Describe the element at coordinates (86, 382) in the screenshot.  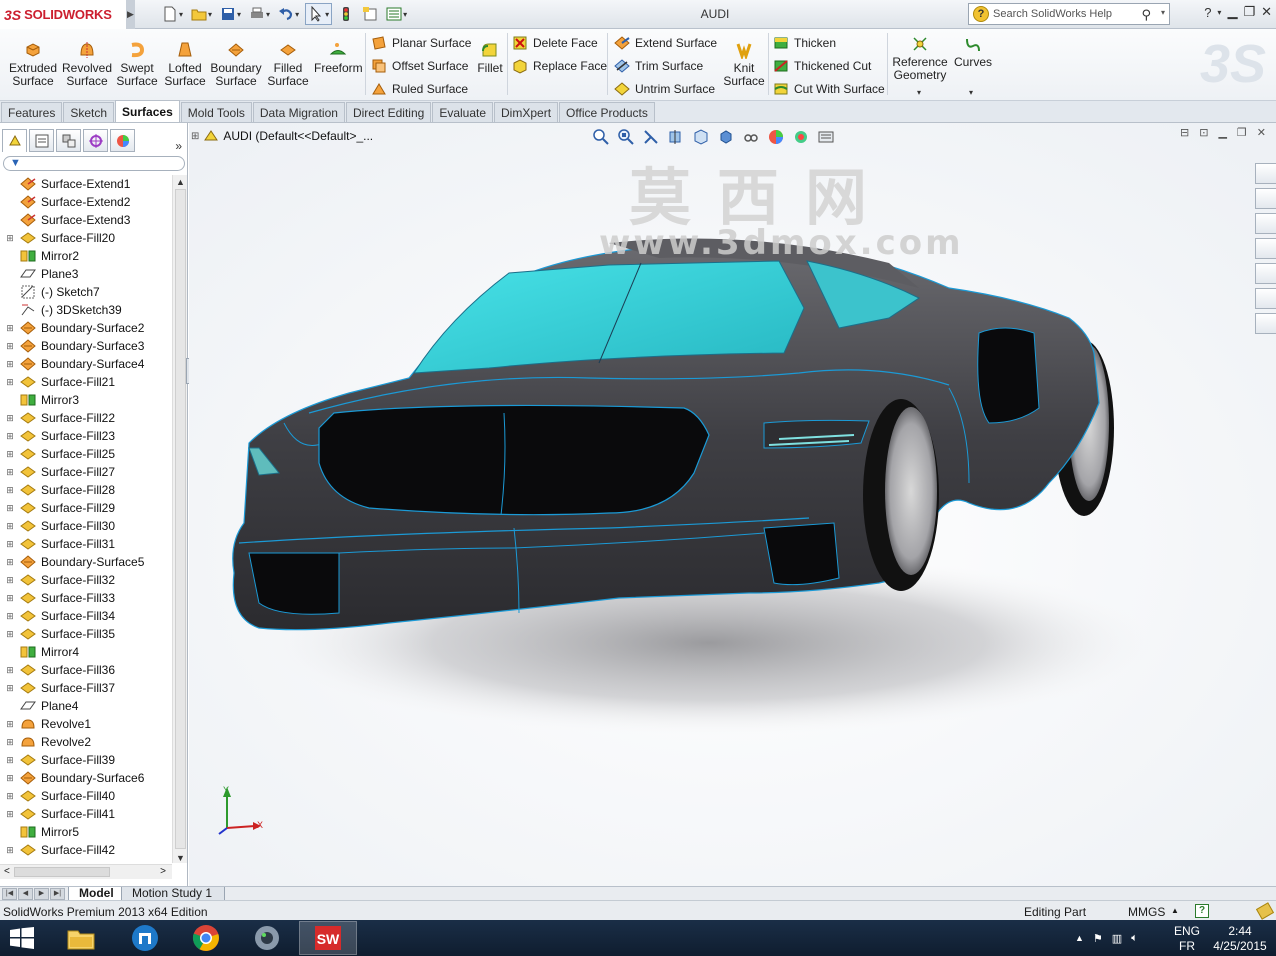
I see `tree-node: ⊞ Surface-Fill21` at that location.